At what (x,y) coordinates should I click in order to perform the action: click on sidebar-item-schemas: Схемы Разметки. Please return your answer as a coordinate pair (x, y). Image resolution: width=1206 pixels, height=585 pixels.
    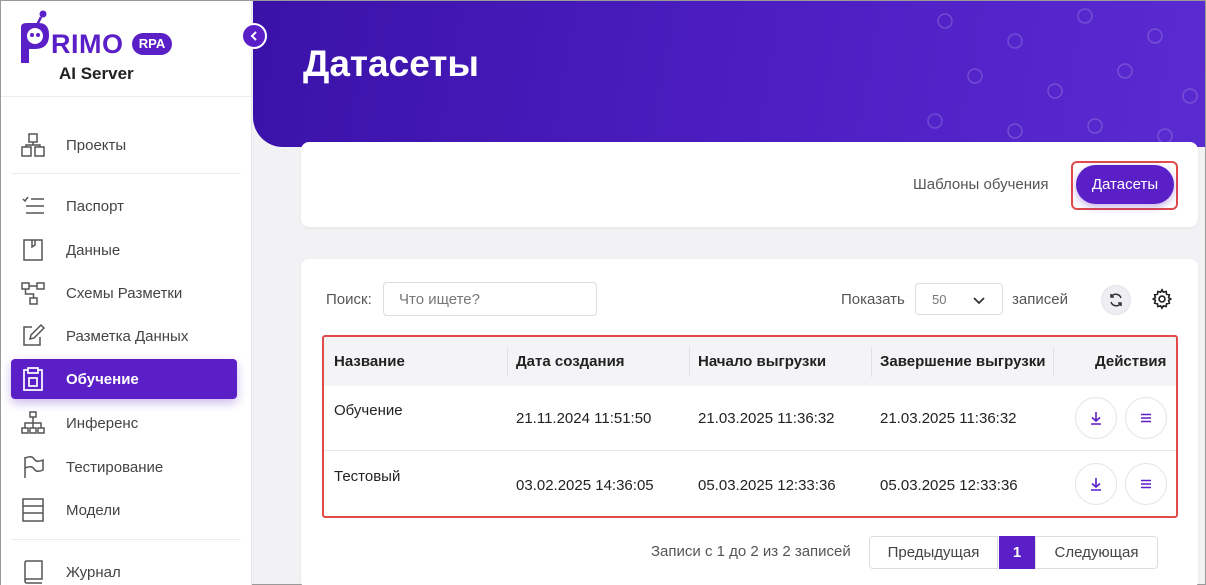
    Looking at the image, I should click on (124, 293).